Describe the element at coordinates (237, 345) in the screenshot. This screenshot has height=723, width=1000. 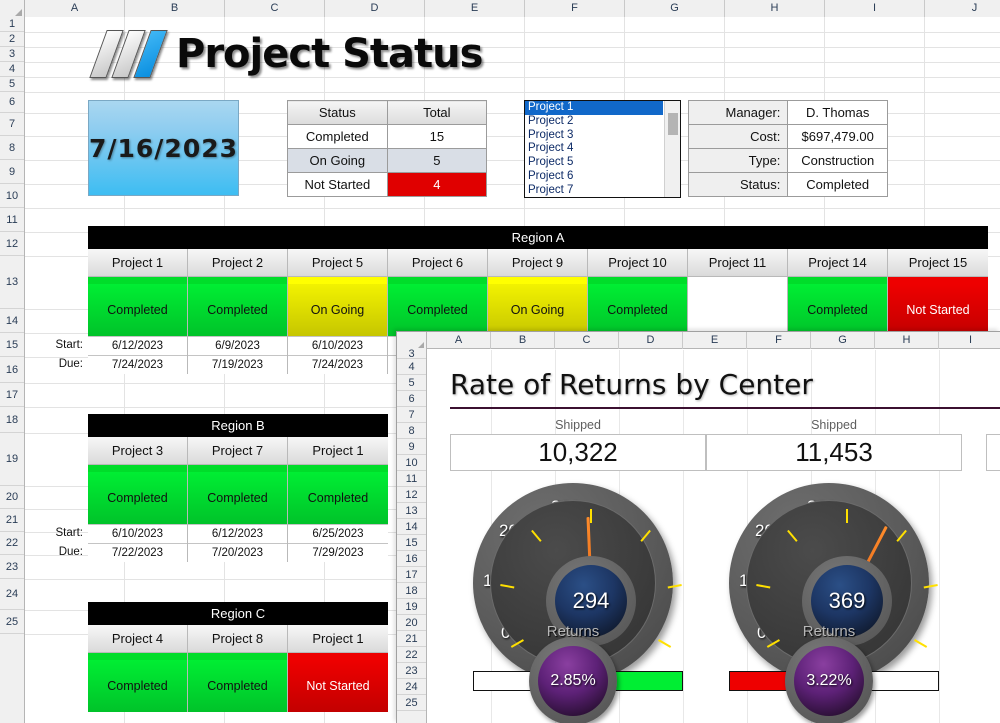
I see `project-start-date: 6/9/2023` at that location.